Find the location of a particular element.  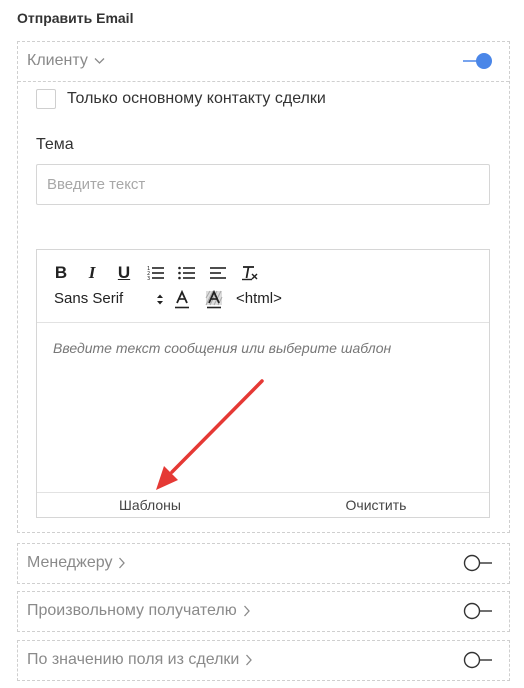

client-section-title: Клиенту is located at coordinates (66, 61).